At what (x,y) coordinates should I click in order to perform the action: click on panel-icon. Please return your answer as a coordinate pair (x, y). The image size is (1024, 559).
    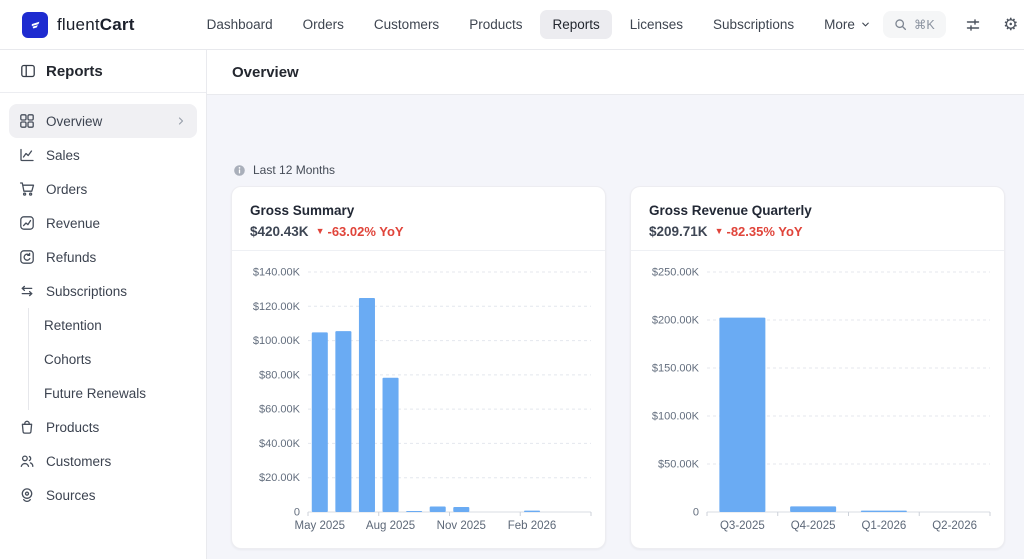
    Looking at the image, I should click on (28, 71).